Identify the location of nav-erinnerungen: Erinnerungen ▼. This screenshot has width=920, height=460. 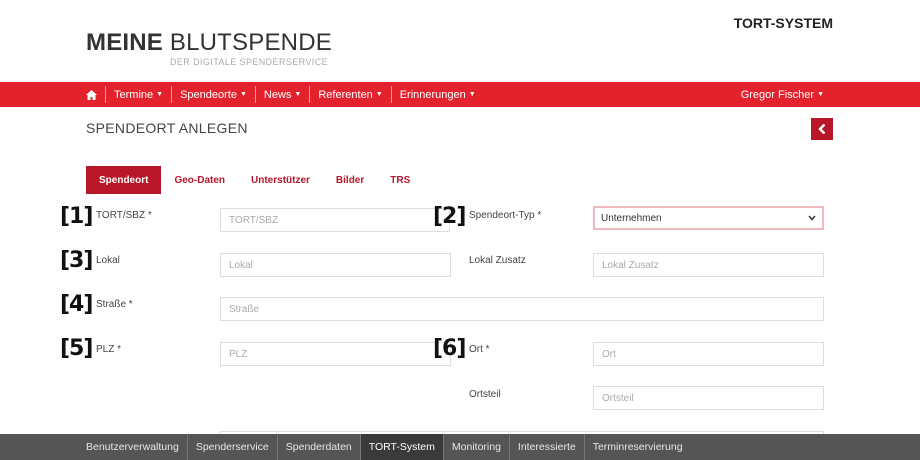
(437, 94).